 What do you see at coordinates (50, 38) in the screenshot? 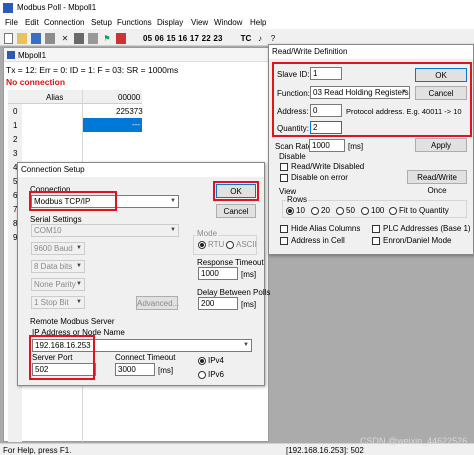
I see `print-icon` at bounding box center [50, 38].